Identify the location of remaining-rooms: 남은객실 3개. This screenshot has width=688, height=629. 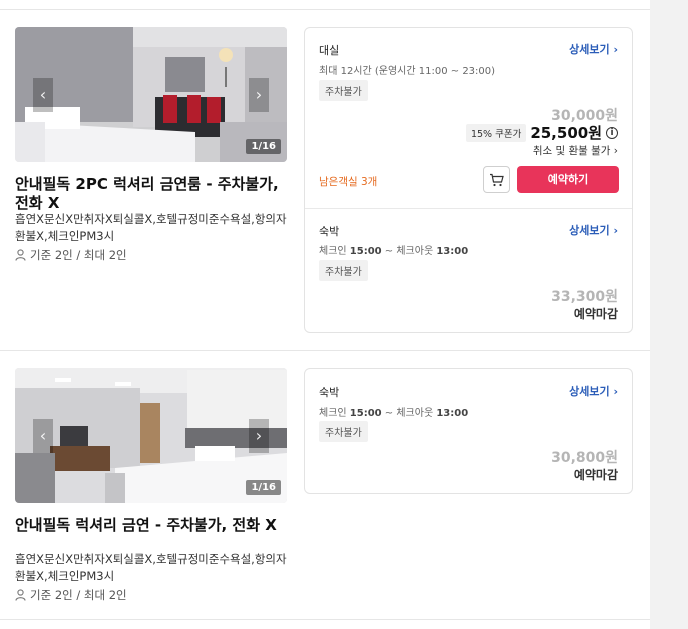
(348, 182).